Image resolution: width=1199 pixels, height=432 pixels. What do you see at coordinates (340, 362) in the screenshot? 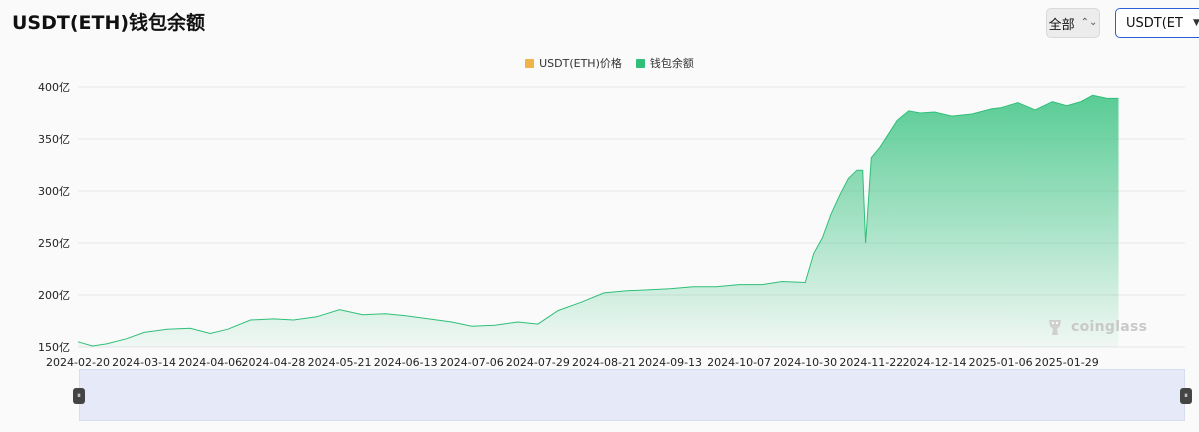
I see `x-tick-label: 2024-05-21` at bounding box center [340, 362].